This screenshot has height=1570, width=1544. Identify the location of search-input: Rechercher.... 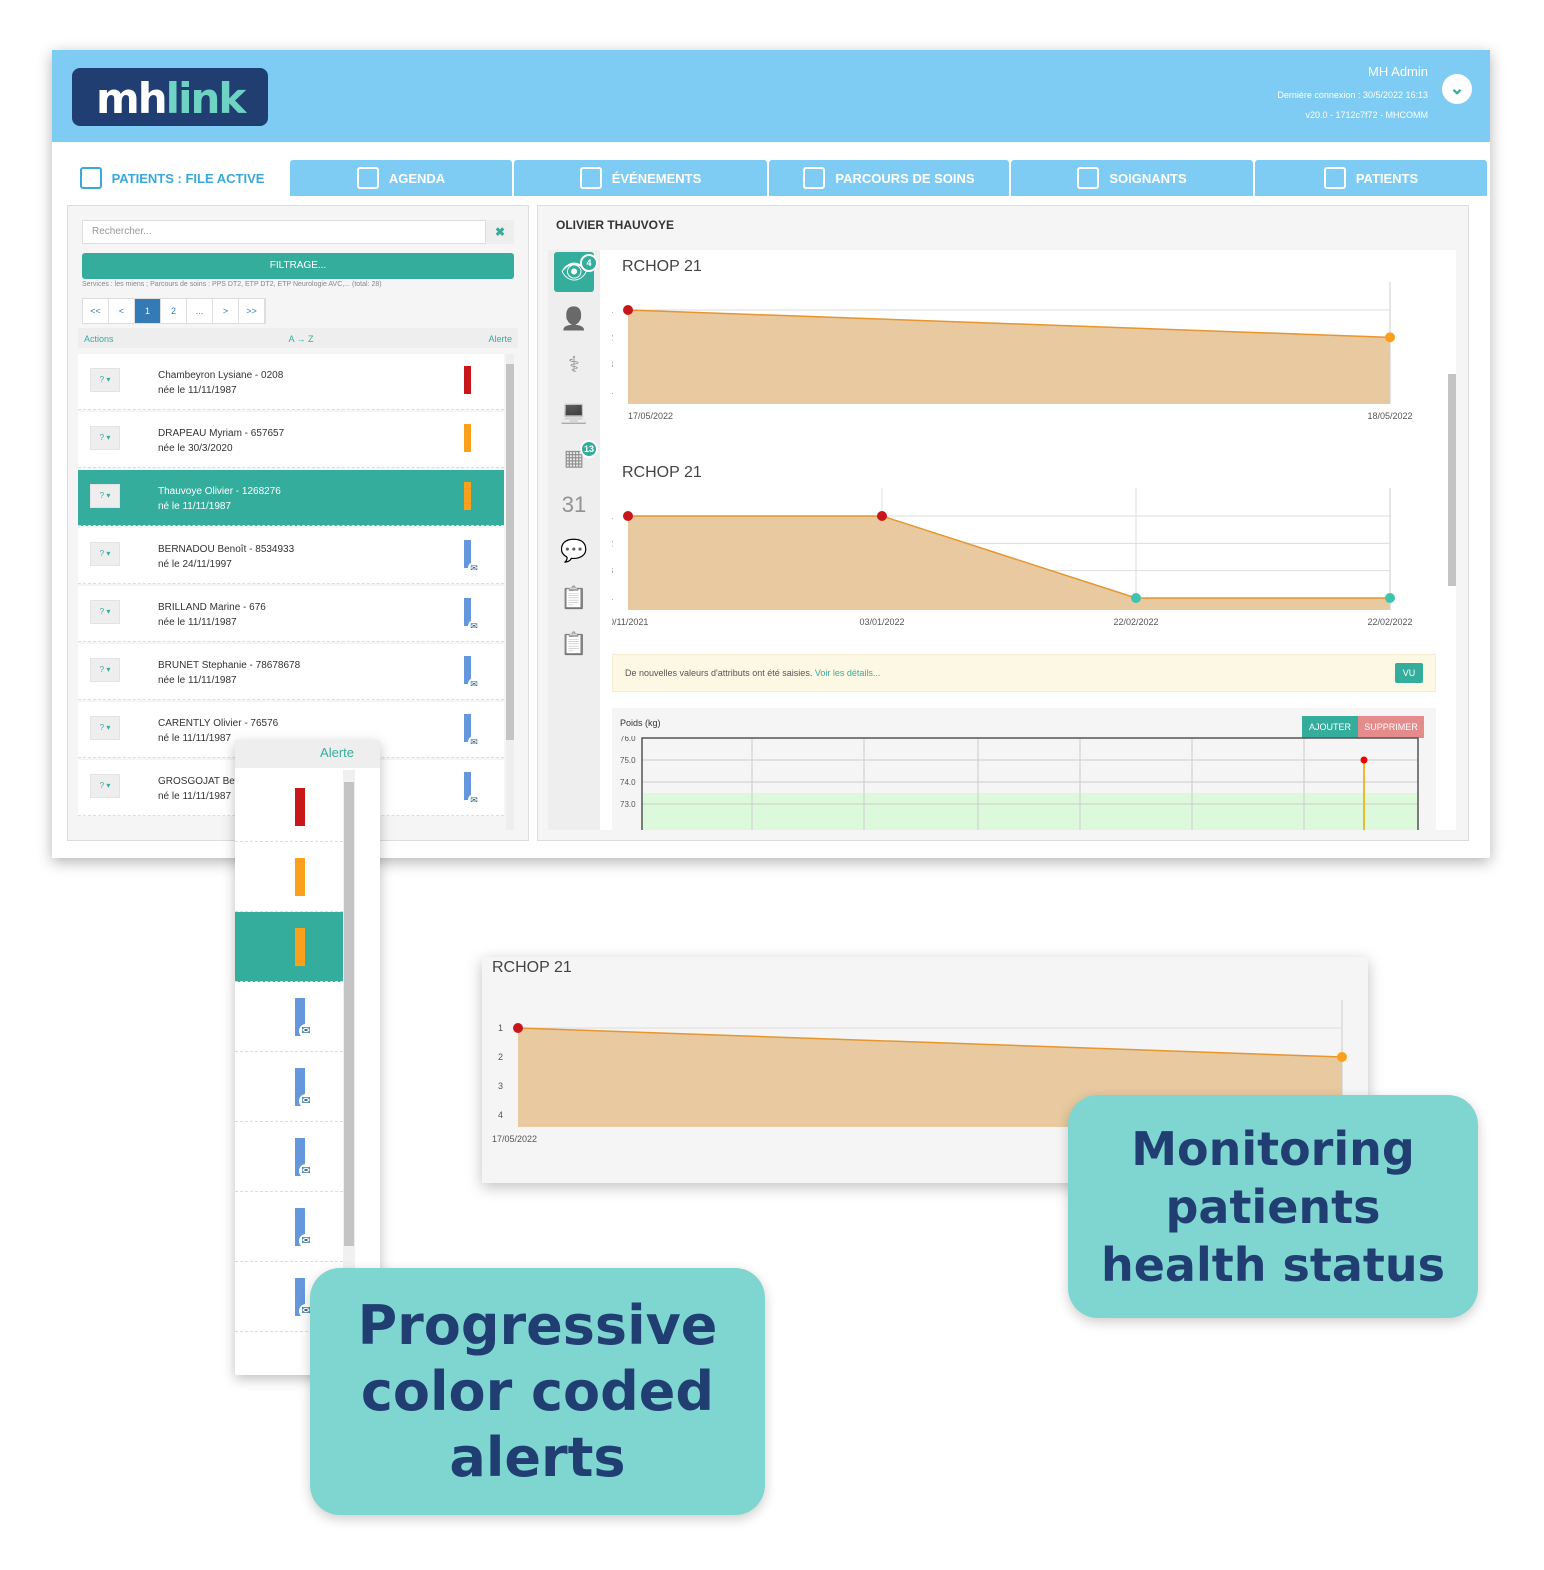
(284, 232).